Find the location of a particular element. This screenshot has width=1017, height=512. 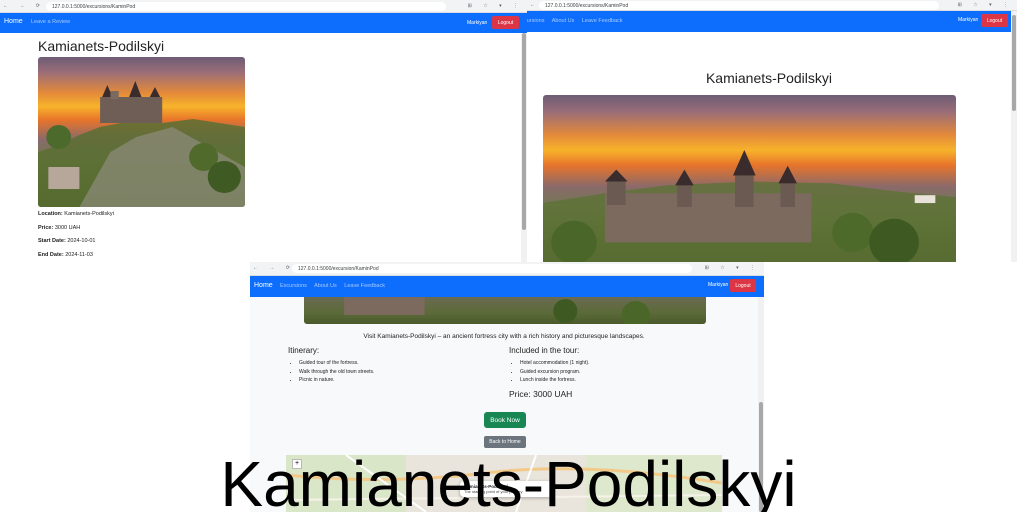

included-item: Lunch inside the fortress. is located at coordinates (554, 380).